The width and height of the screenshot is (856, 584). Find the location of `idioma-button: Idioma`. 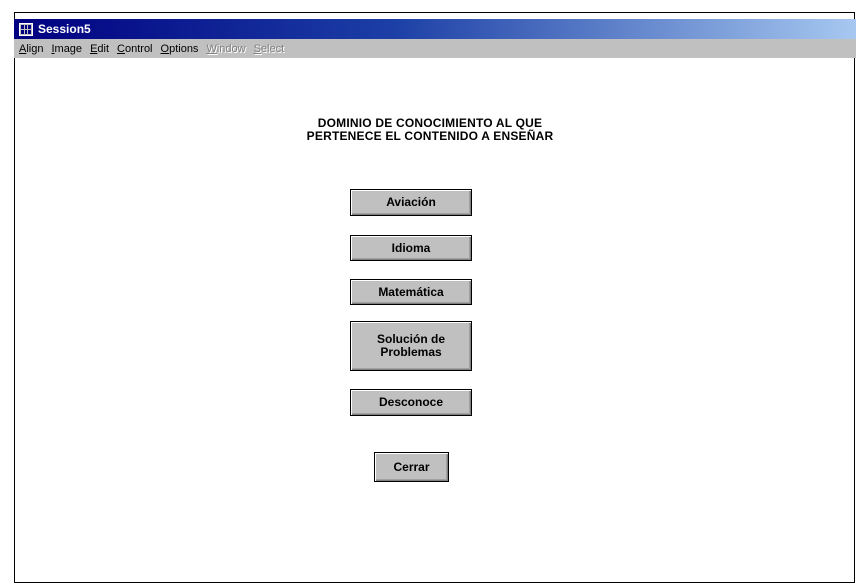

idioma-button: Idioma is located at coordinates (411, 248).